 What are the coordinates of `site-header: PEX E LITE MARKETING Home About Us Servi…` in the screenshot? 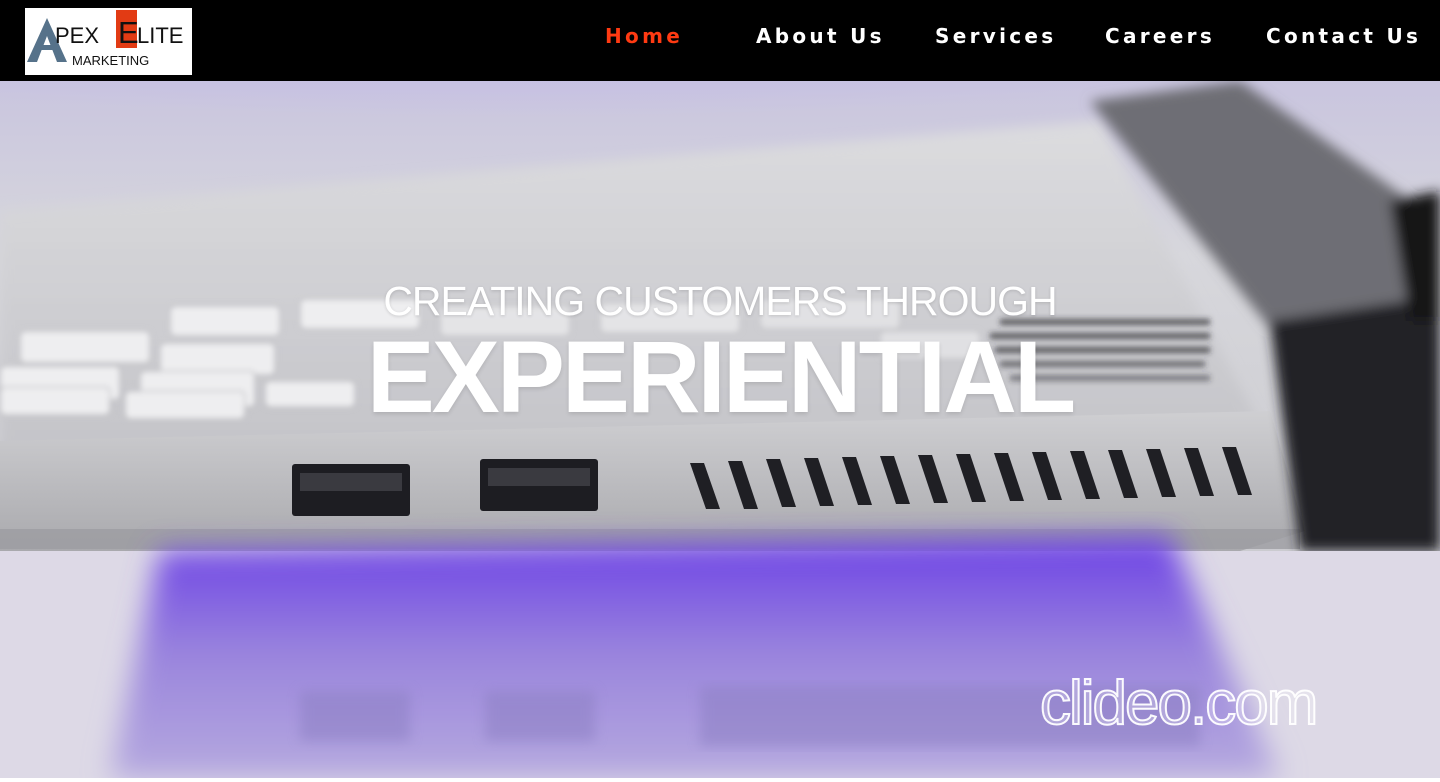 It's located at (720, 40).